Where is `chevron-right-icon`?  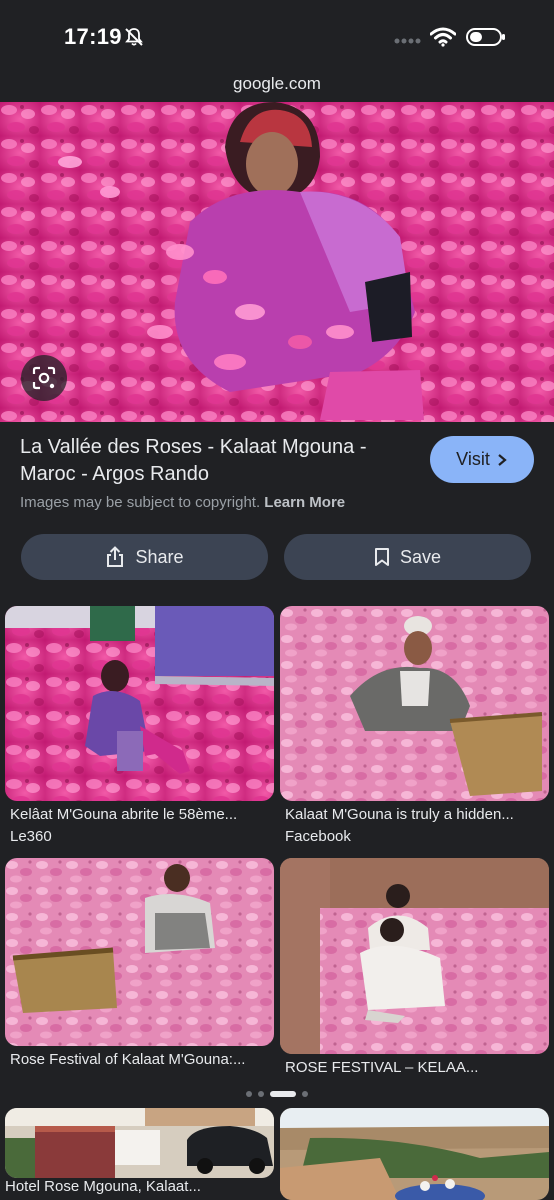 chevron-right-icon is located at coordinates (502, 459).